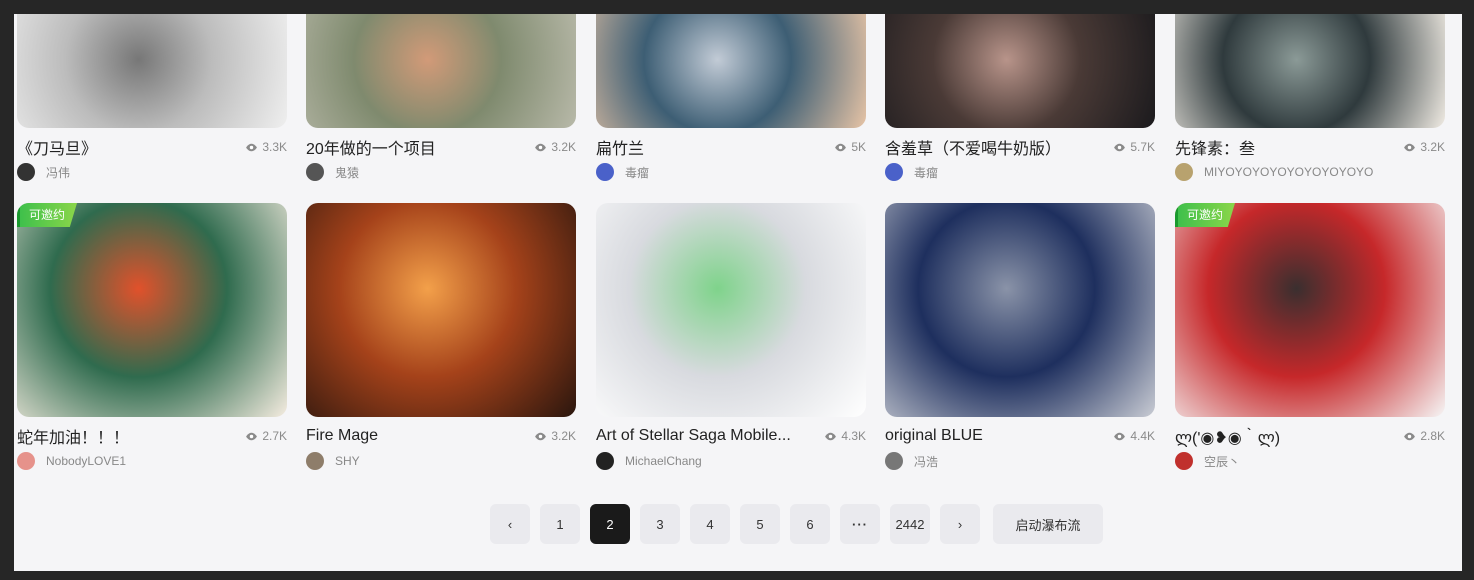 This screenshot has height=580, width=1474. What do you see at coordinates (560, 524) in the screenshot?
I see `page-number-button: 1` at bounding box center [560, 524].